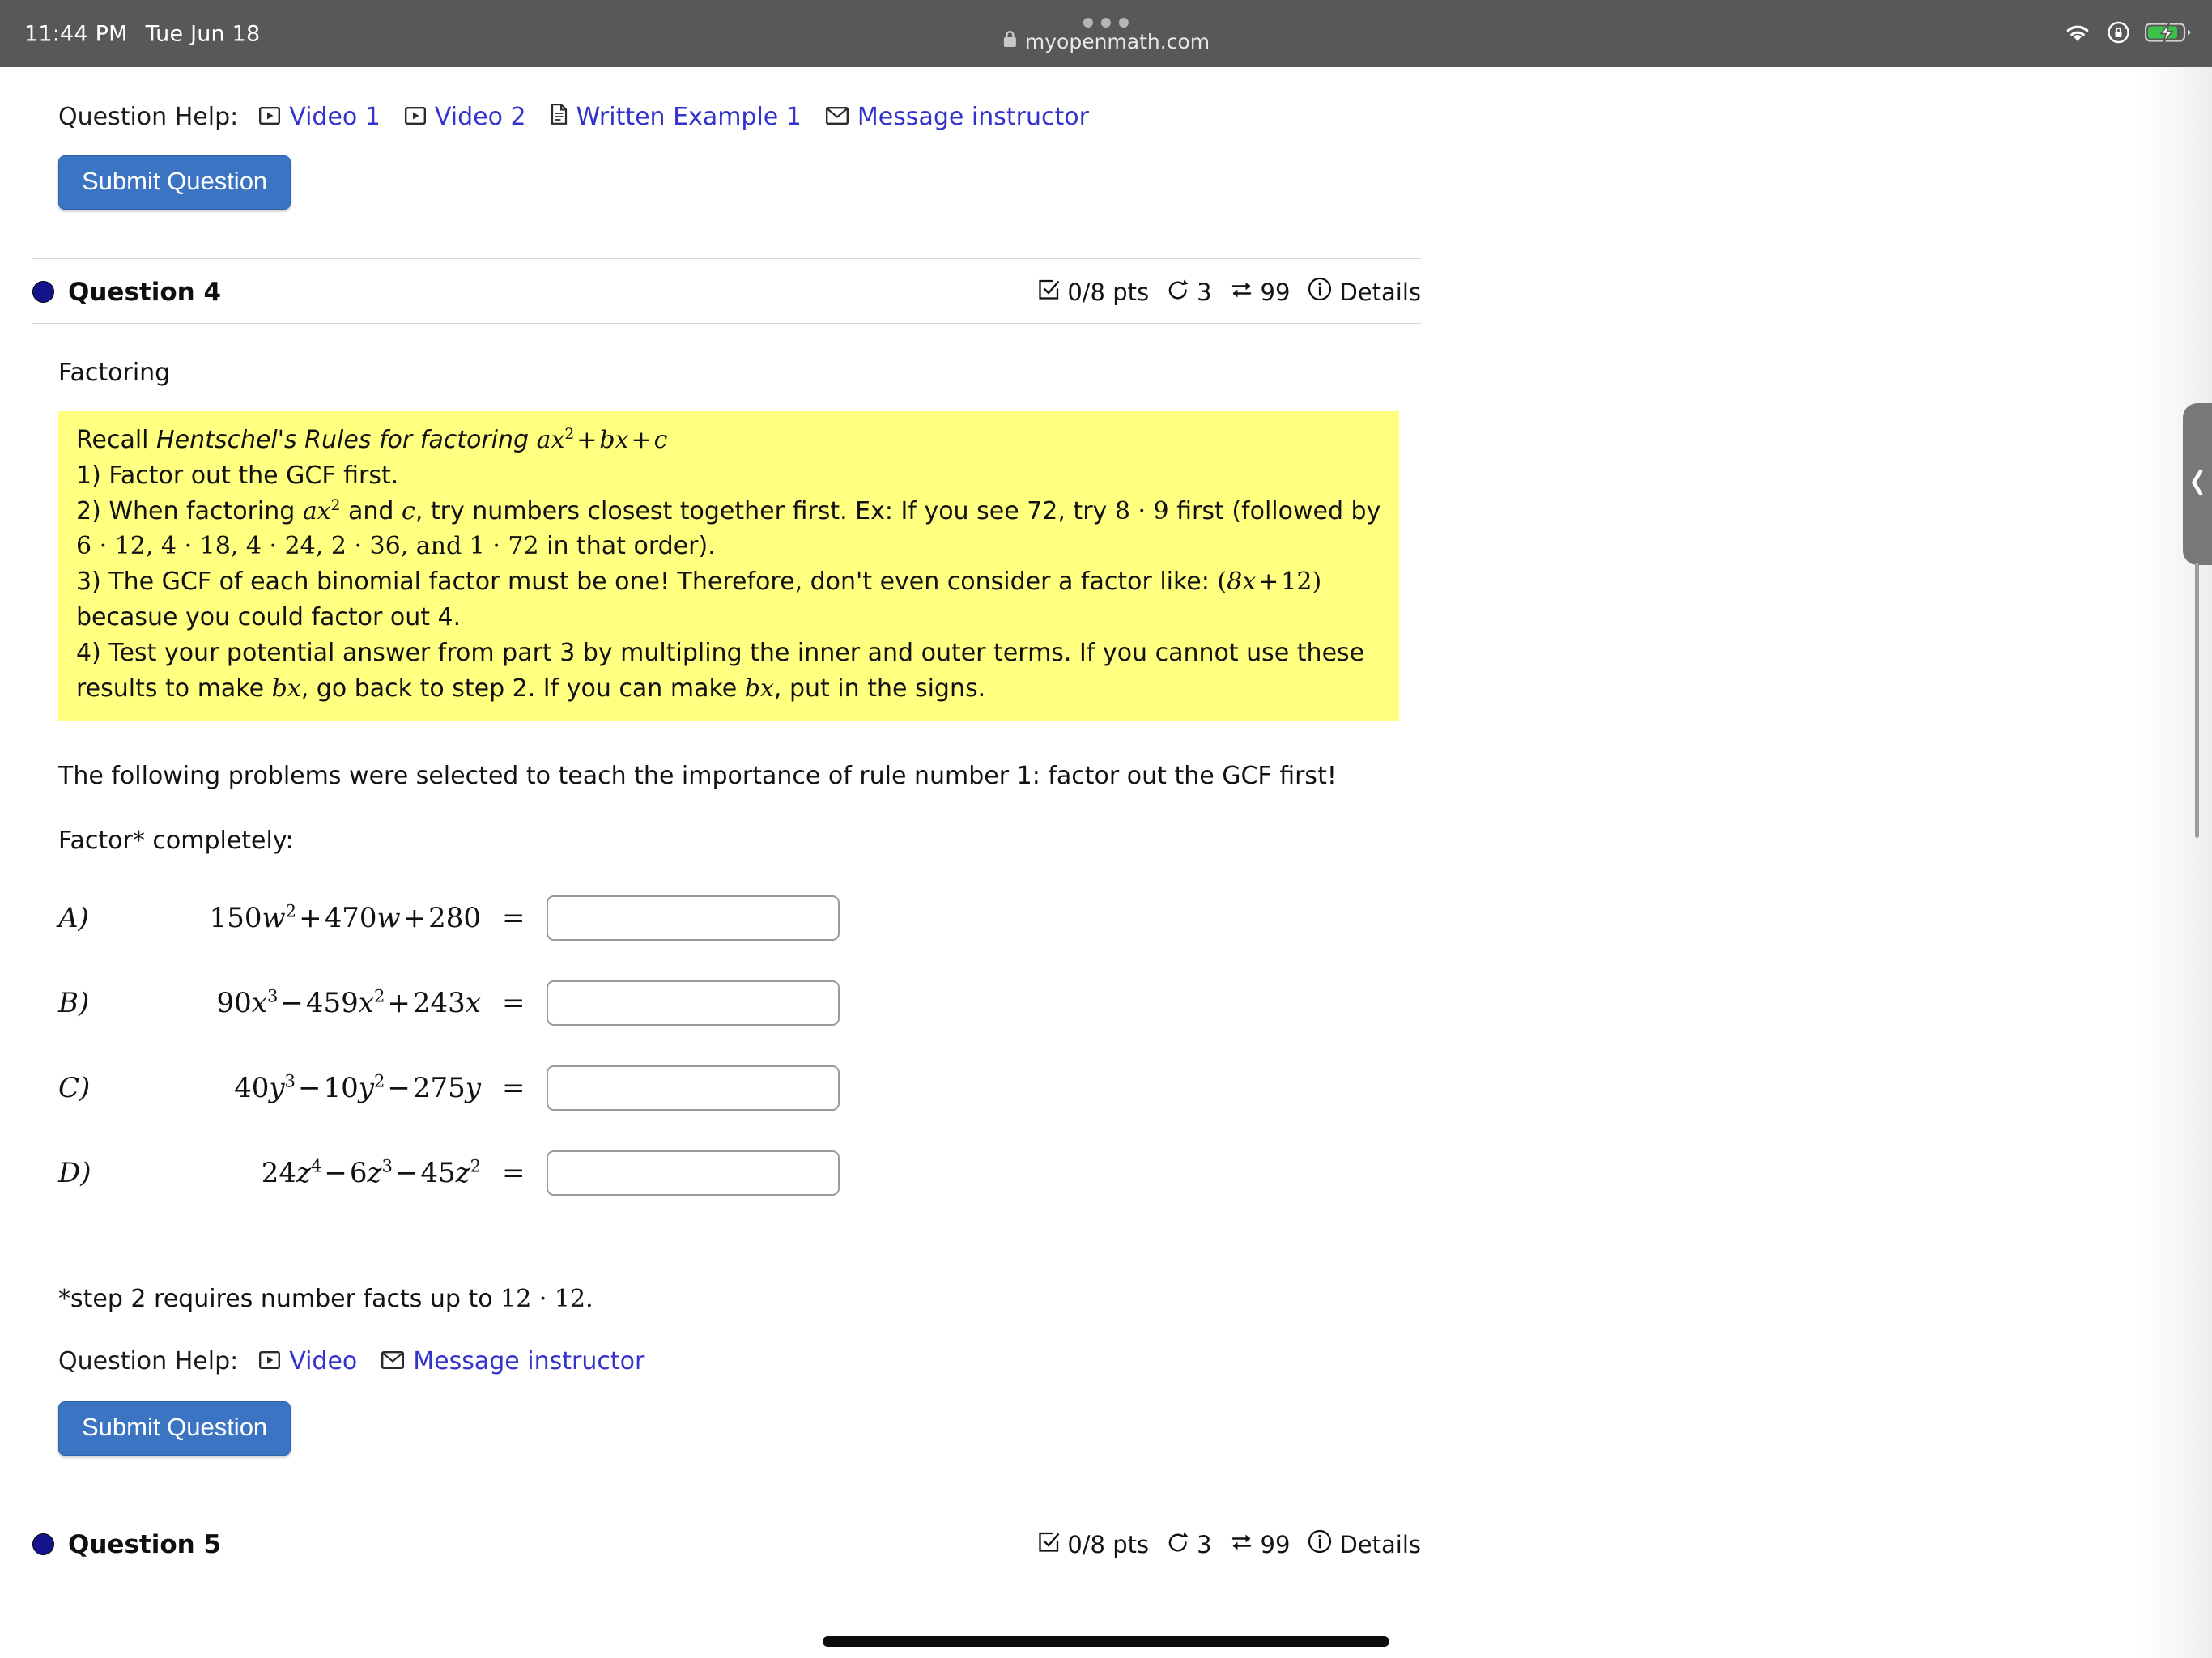  What do you see at coordinates (1320, 292) in the screenshot?
I see `info-circle-icon` at bounding box center [1320, 292].